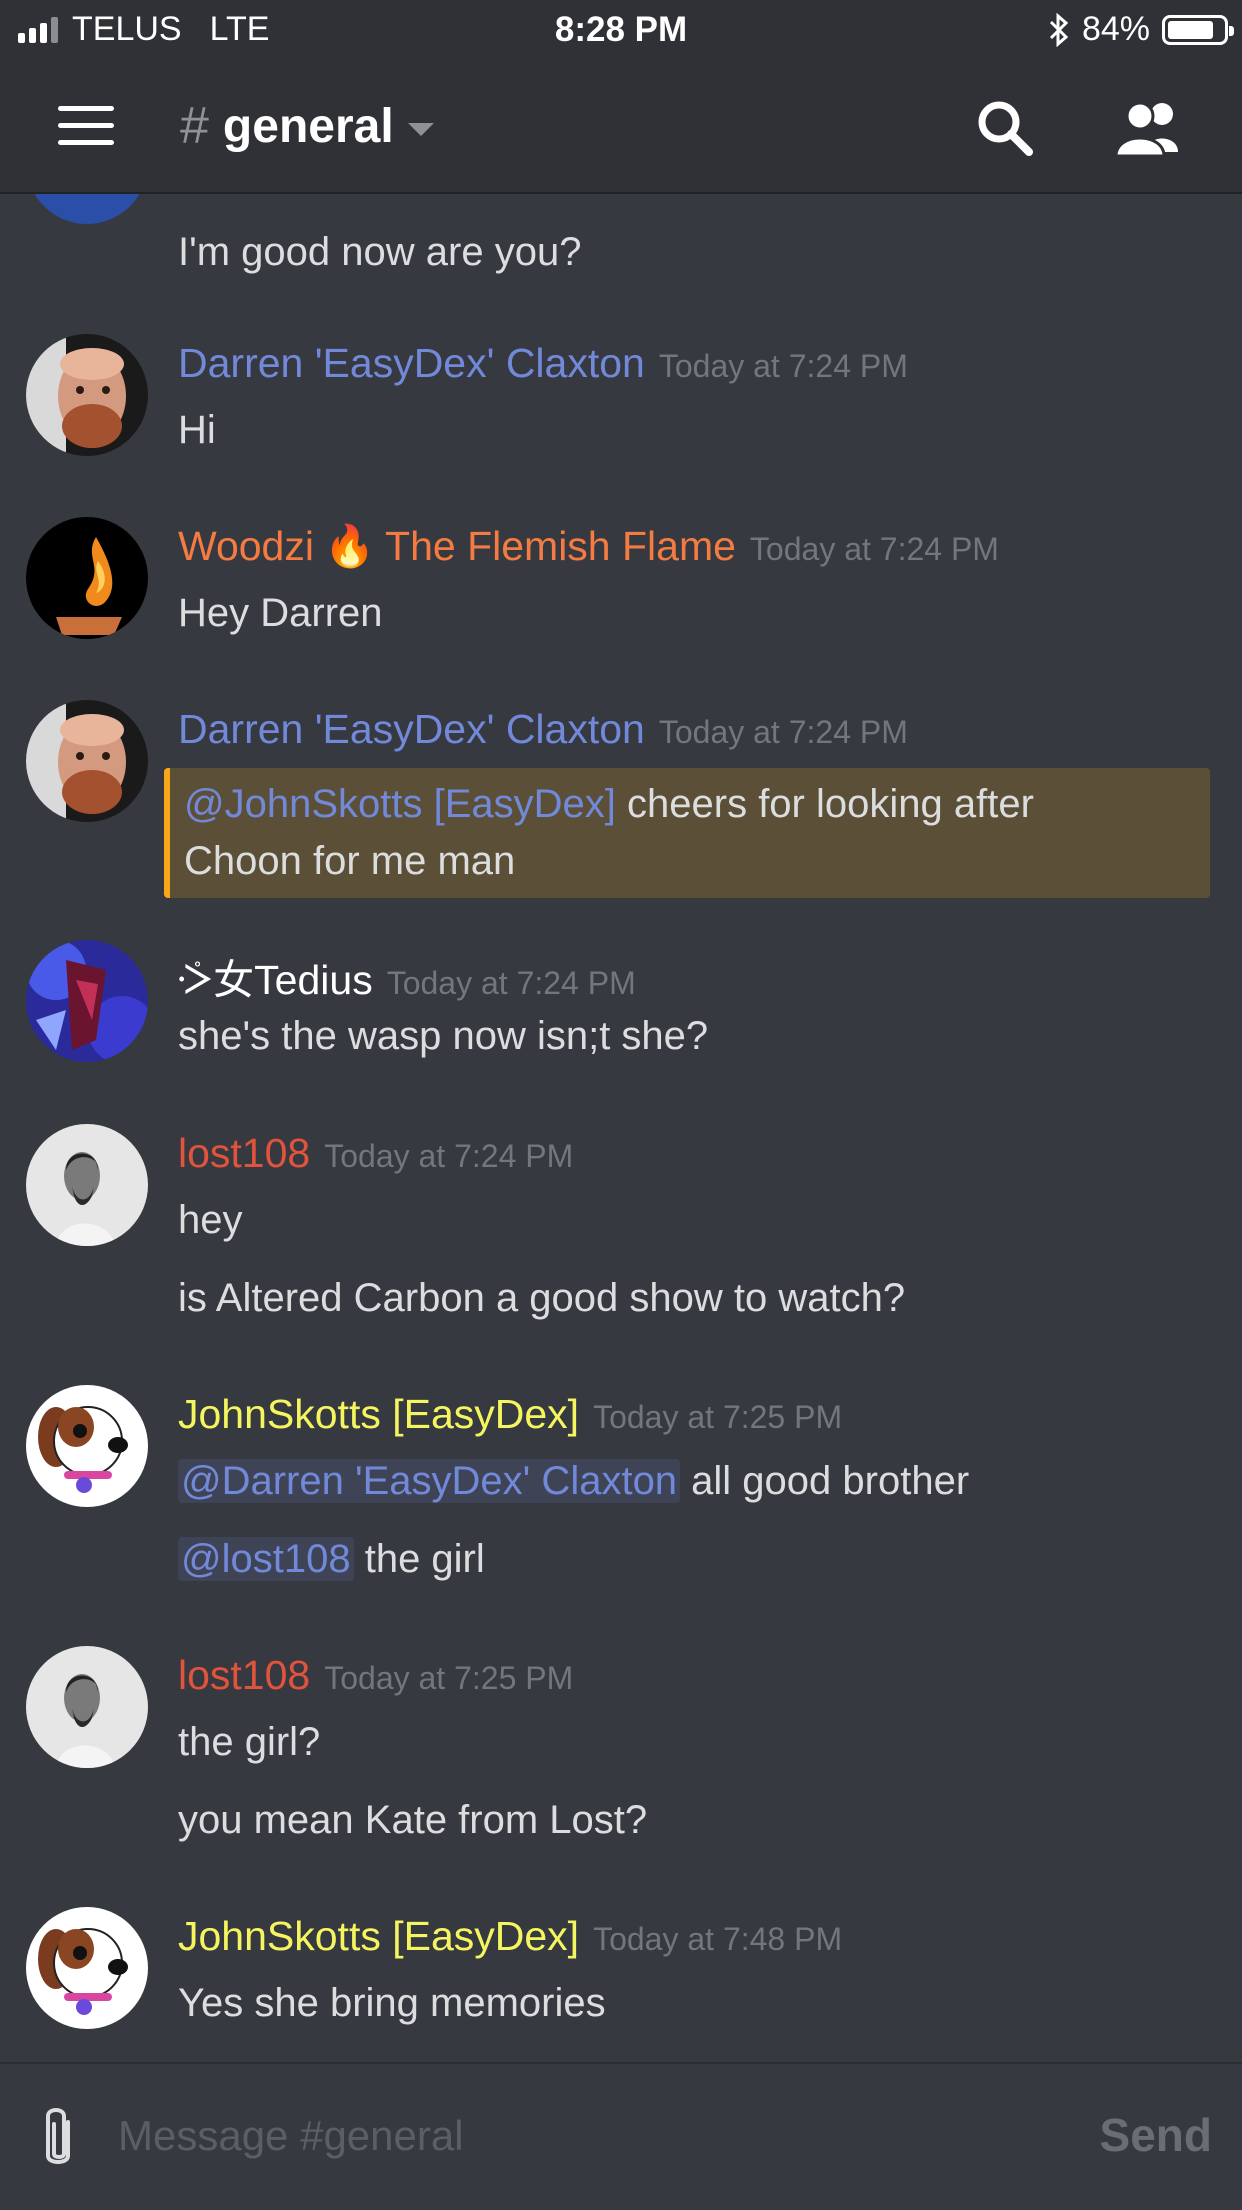 The image size is (1242, 2210). What do you see at coordinates (349, 546) in the screenshot?
I see `fire-emoji: 🔥` at bounding box center [349, 546].